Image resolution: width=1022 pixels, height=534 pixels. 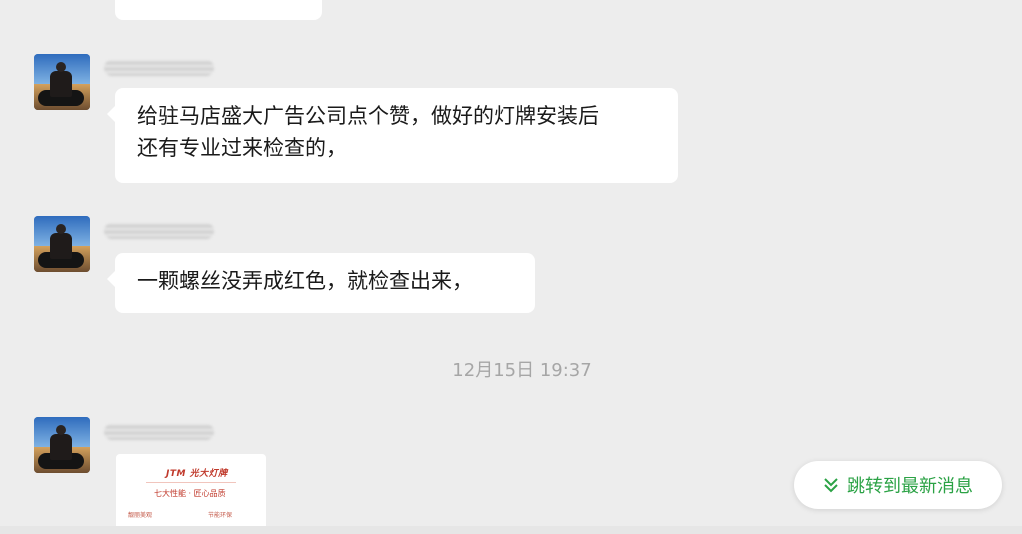 I want to click on previous-message-bubble, so click(x=218, y=10).